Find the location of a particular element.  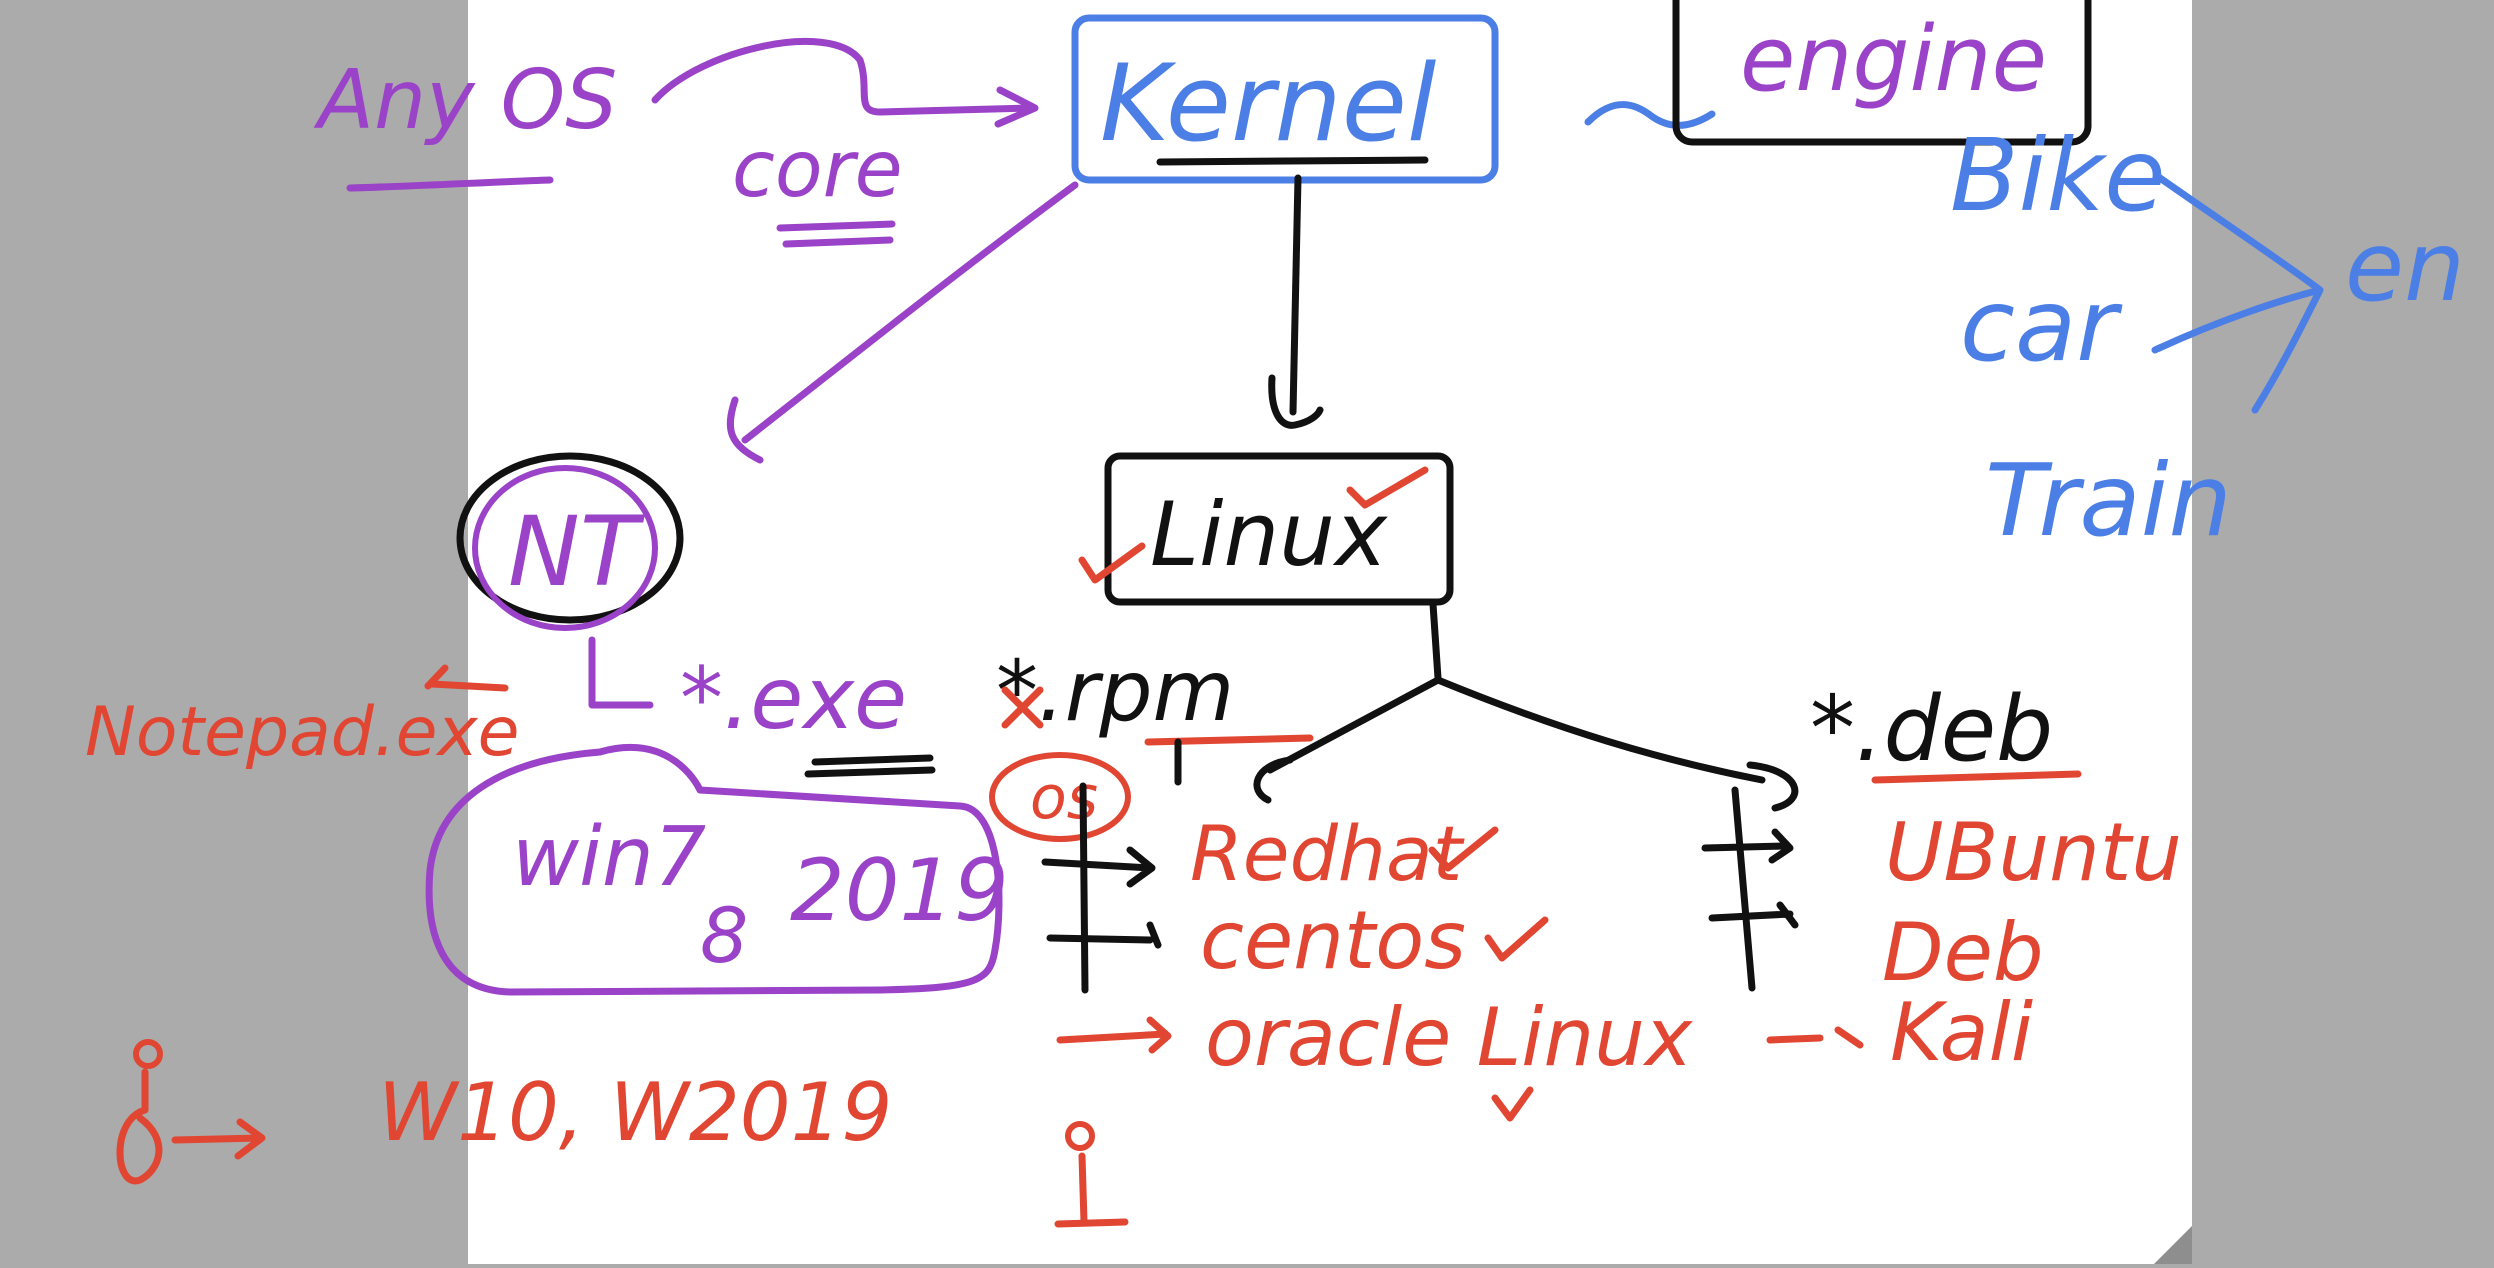

label-win2019: 2019 is located at coordinates (899, 891).